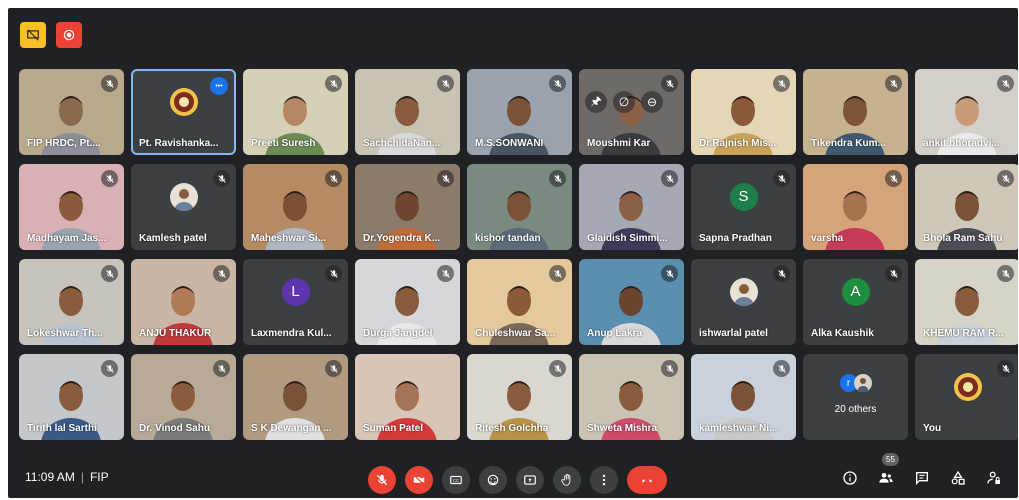  I want to click on people-button: 55, so click(887, 470).